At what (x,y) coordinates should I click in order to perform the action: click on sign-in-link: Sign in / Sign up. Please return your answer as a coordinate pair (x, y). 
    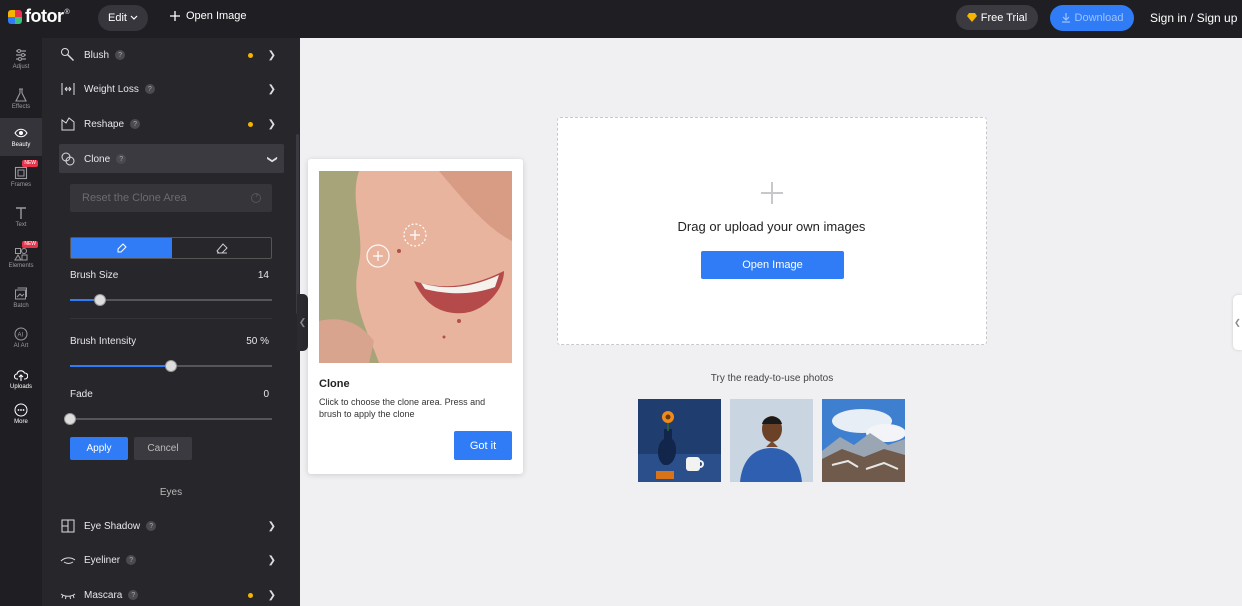
    Looking at the image, I should click on (1193, 18).